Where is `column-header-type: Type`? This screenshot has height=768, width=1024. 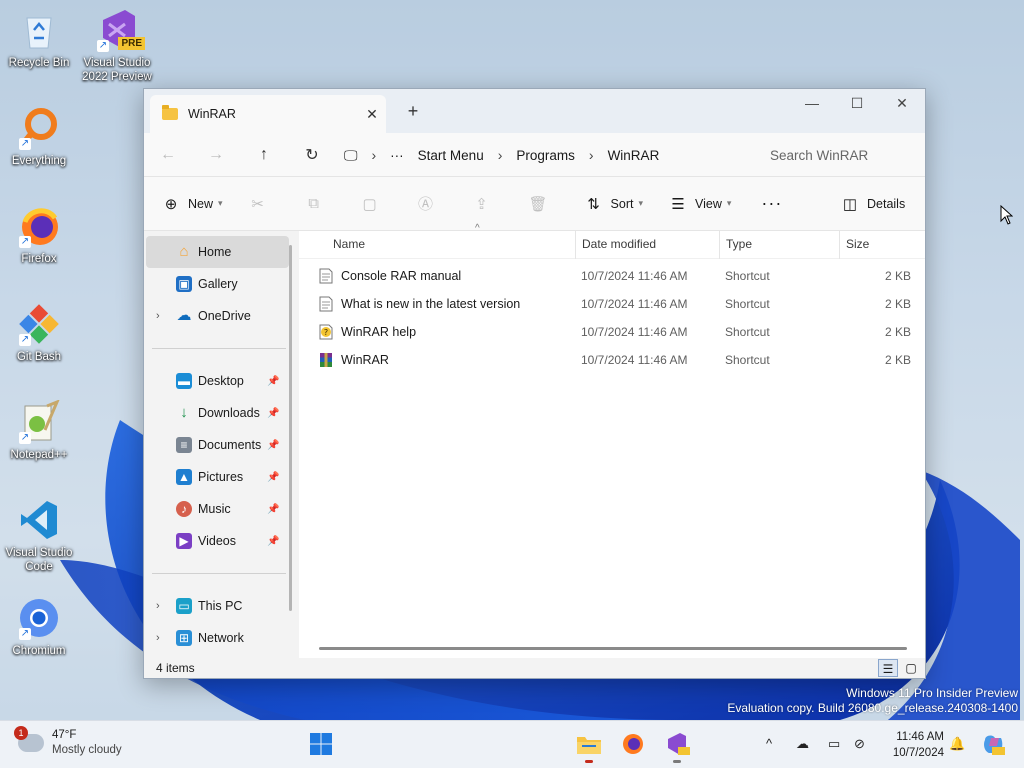
column-header-type: Type is located at coordinates (779, 245).